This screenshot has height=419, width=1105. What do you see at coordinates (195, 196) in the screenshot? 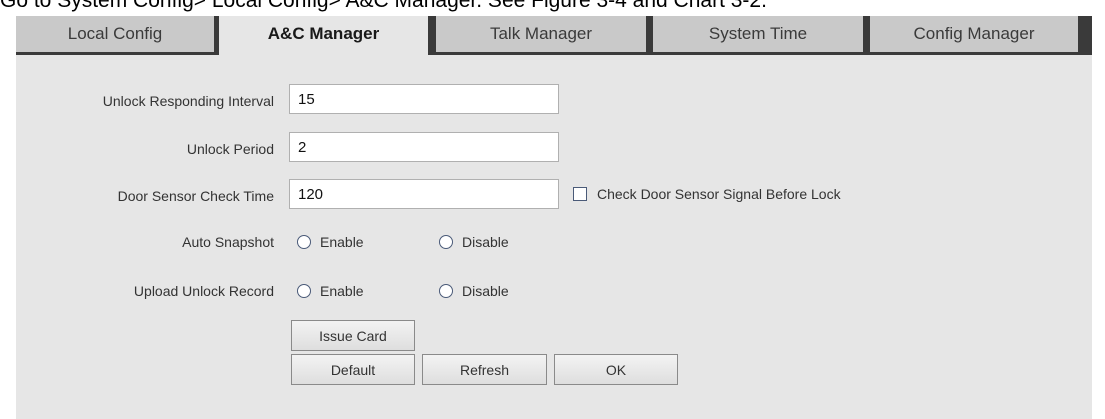
I see `door-sensor-check-time-label: Door Sensor Check Time` at bounding box center [195, 196].